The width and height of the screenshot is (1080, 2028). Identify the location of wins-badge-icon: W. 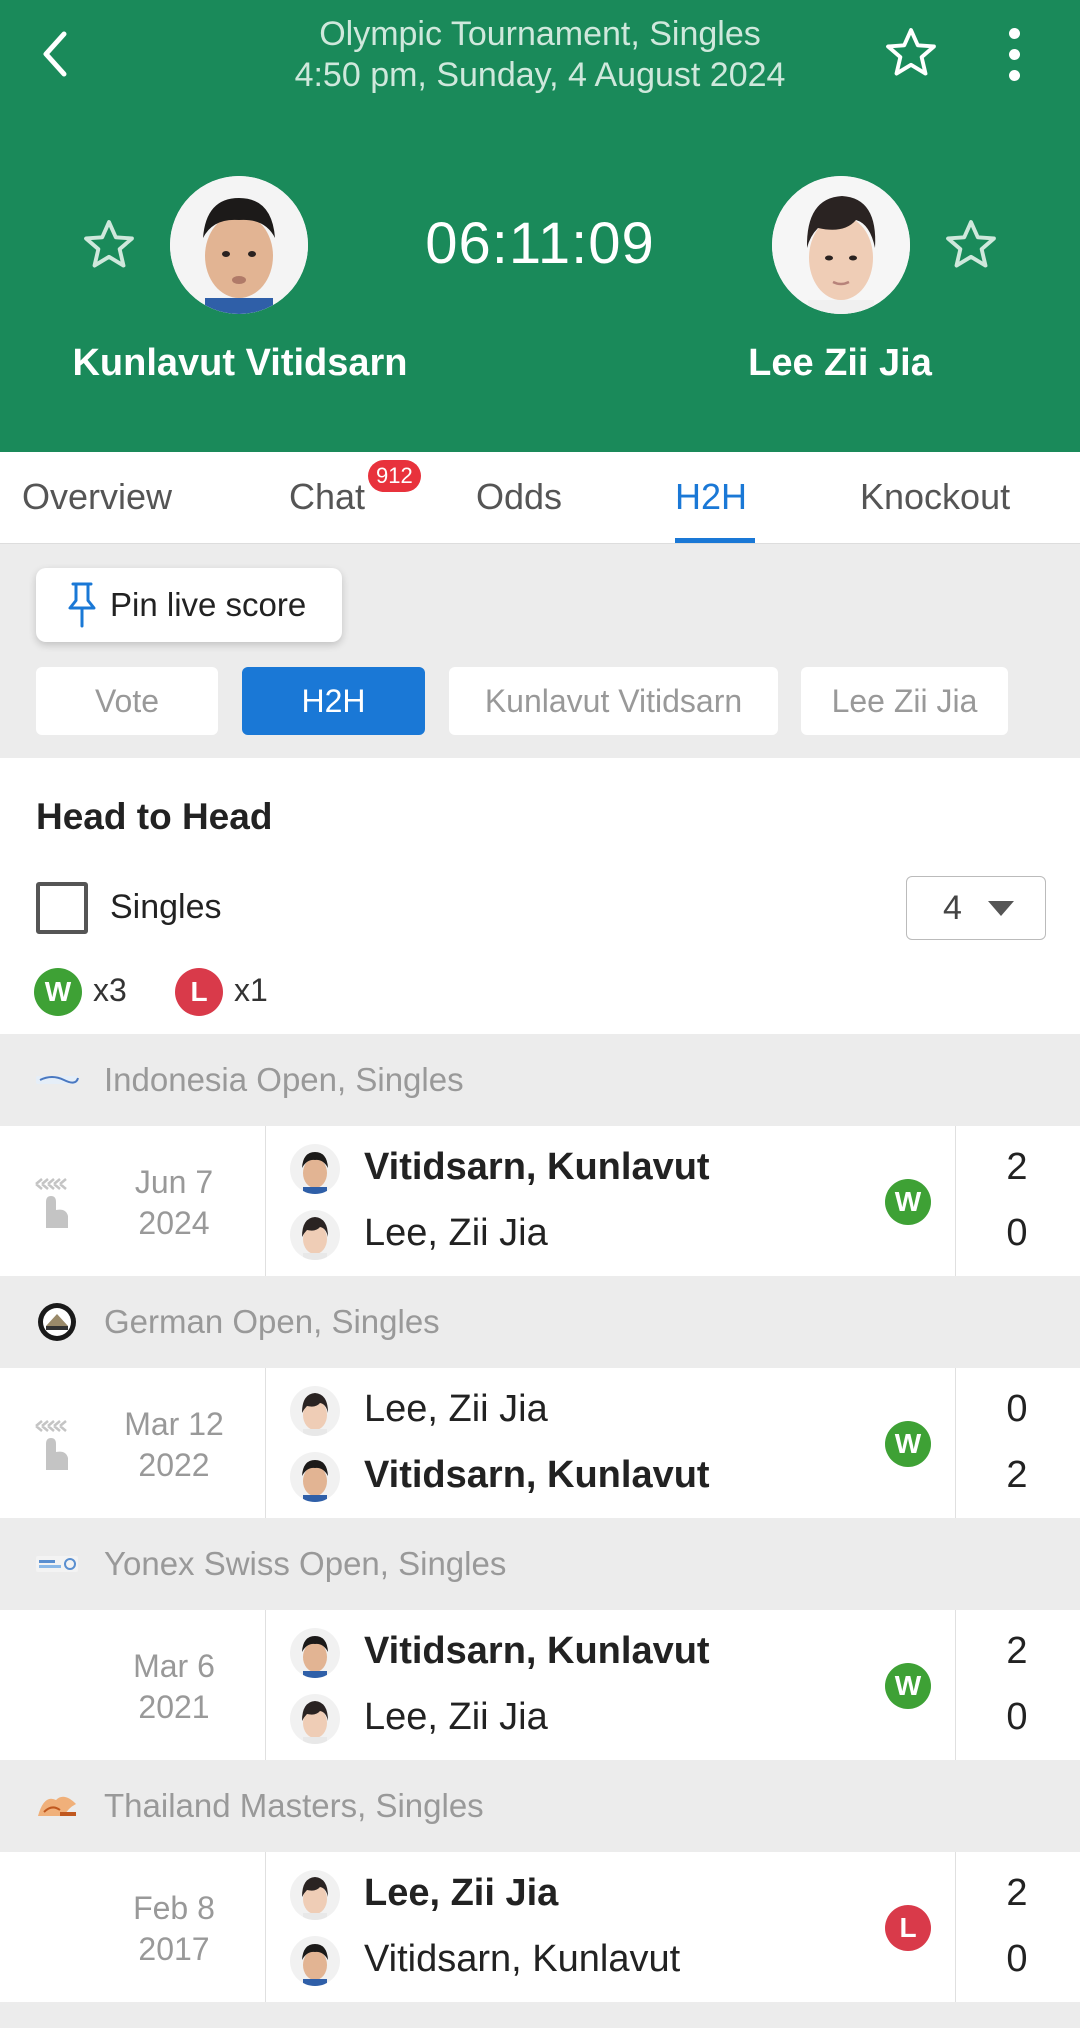
(58, 992).